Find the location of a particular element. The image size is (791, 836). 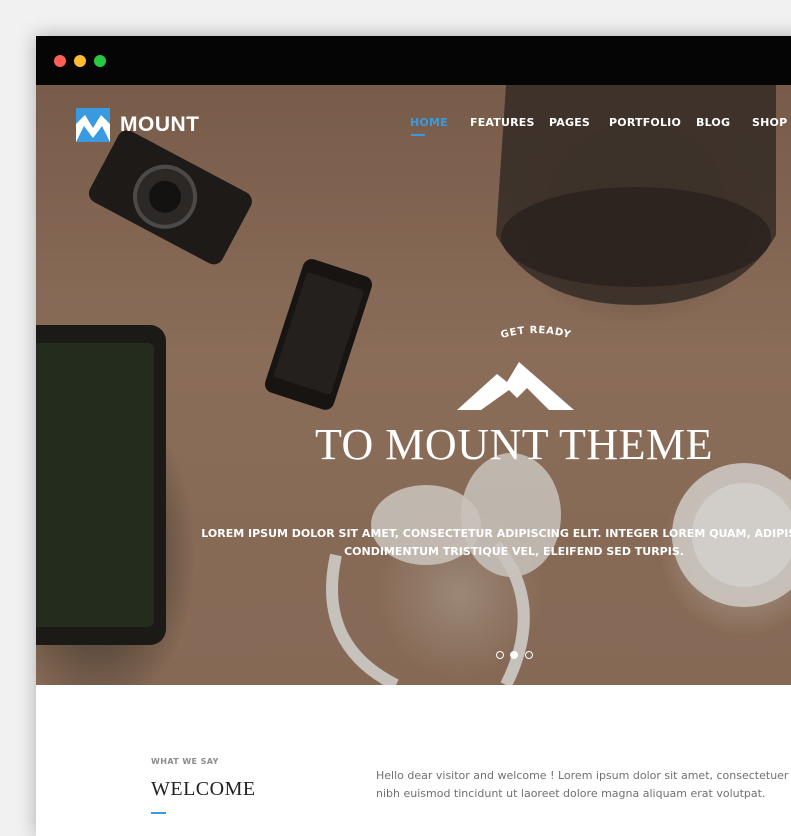

section-eyebrow: WHAT WE SAY is located at coordinates (185, 761).